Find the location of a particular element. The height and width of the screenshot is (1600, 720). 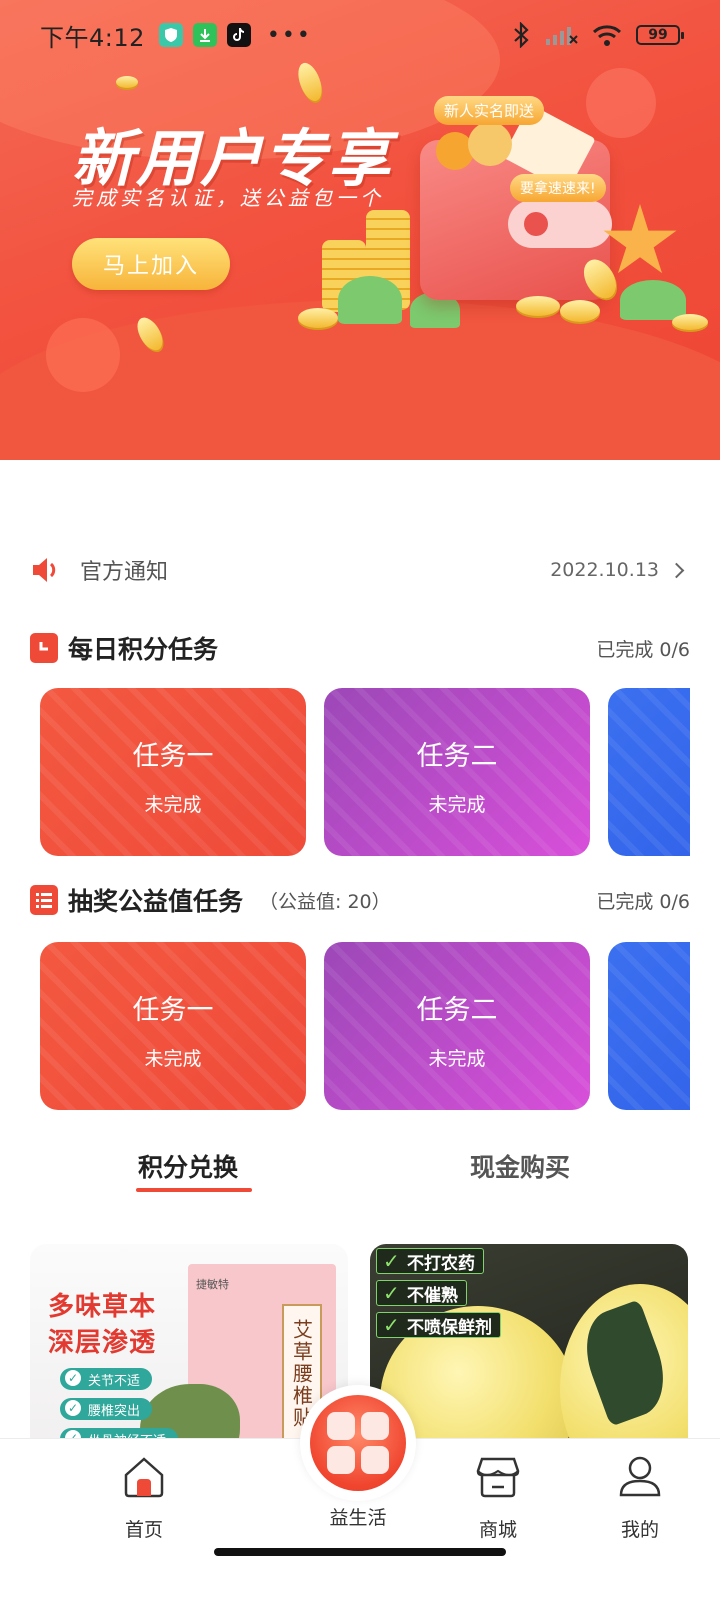

home-indicator is located at coordinates (360, 1552).